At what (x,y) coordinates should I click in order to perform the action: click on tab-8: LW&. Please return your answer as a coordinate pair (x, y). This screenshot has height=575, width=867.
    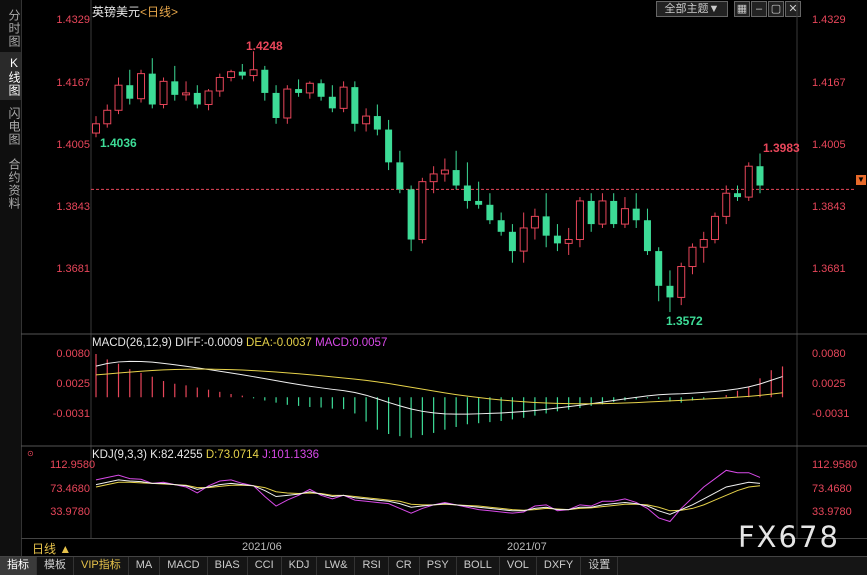
    Looking at the image, I should click on (336, 566).